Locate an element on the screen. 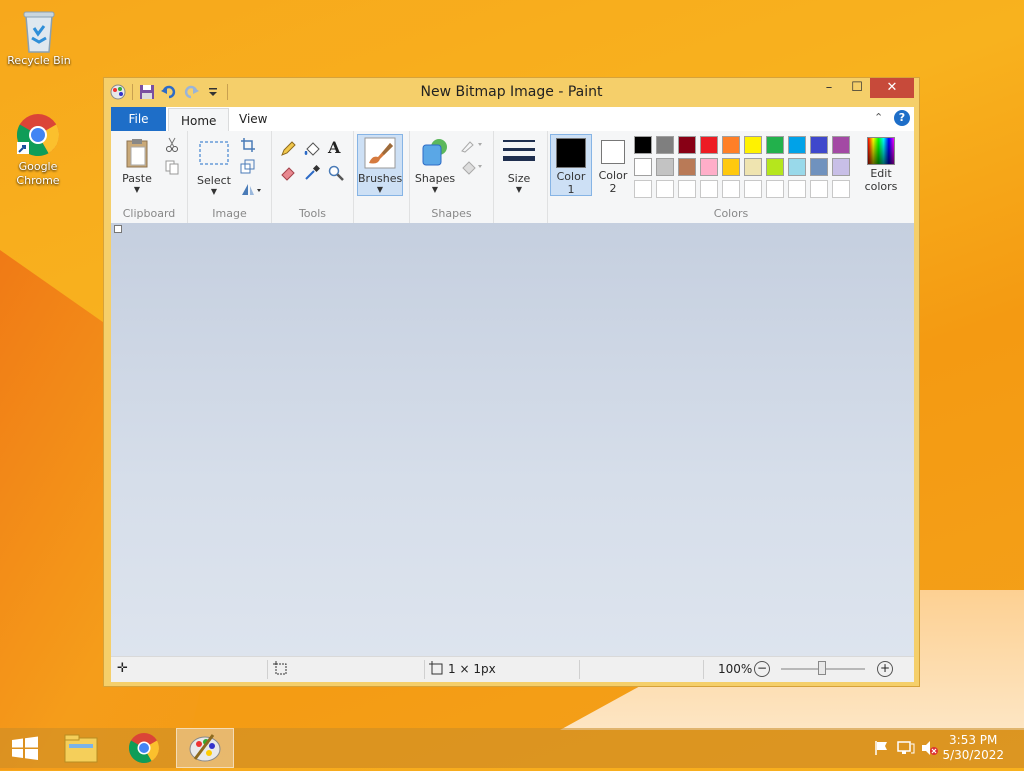 This screenshot has width=1024, height=771. tab-view: View is located at coordinates (253, 119).